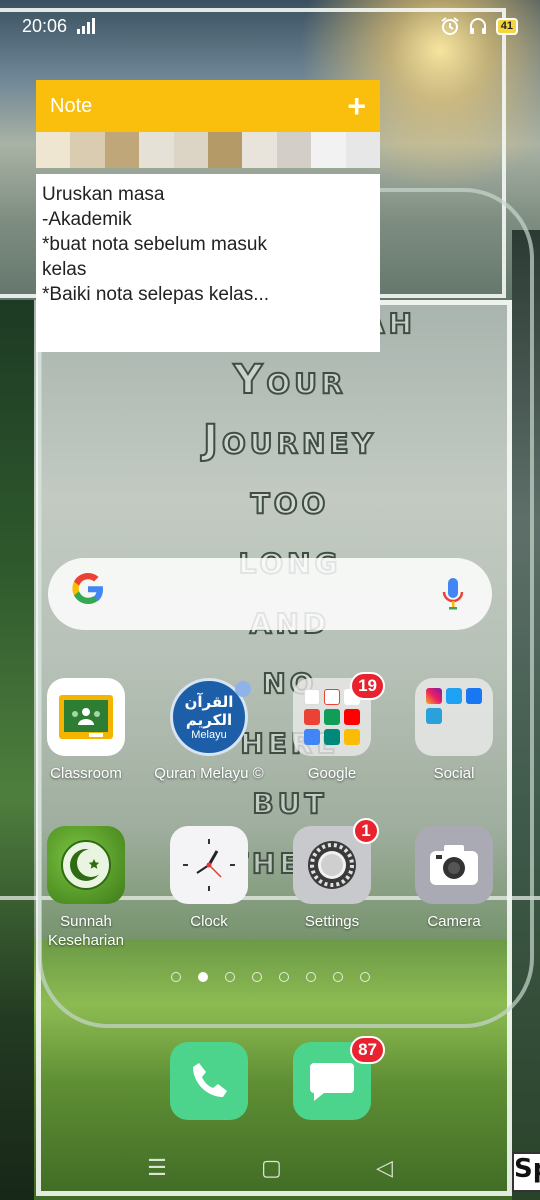 The width and height of the screenshot is (540, 1200). What do you see at coordinates (332, 921) in the screenshot?
I see `app-label: Settings` at bounding box center [332, 921].